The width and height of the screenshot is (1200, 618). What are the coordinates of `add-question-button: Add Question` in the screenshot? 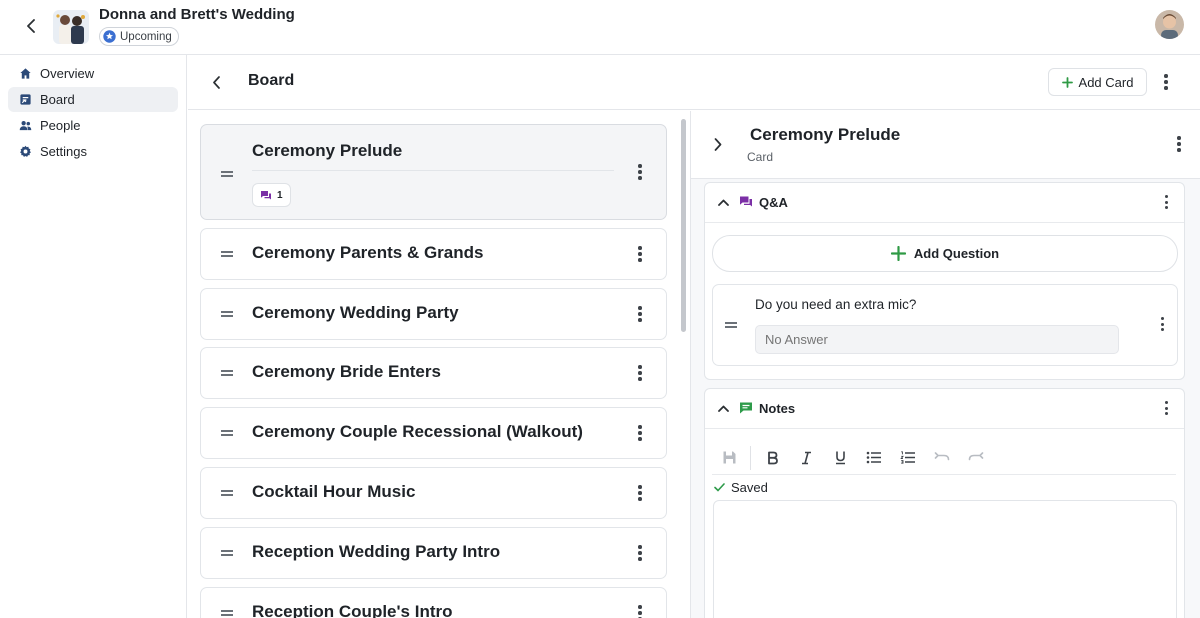 It's located at (945, 253).